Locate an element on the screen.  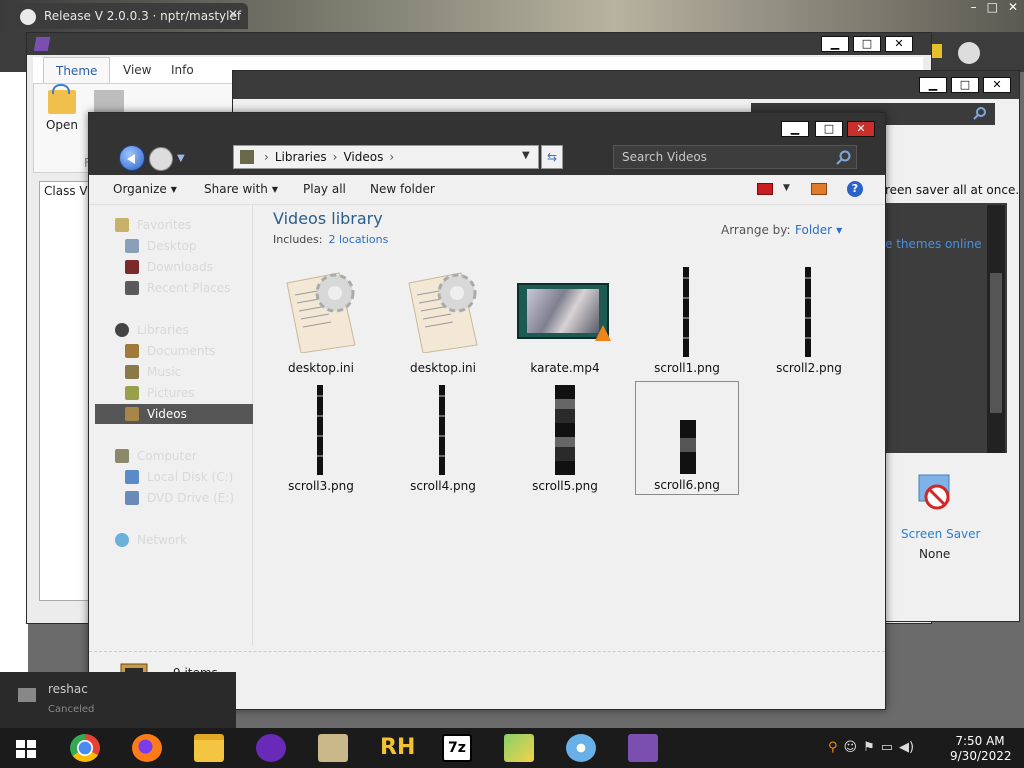
vs-icon is located at coordinates (643, 748).